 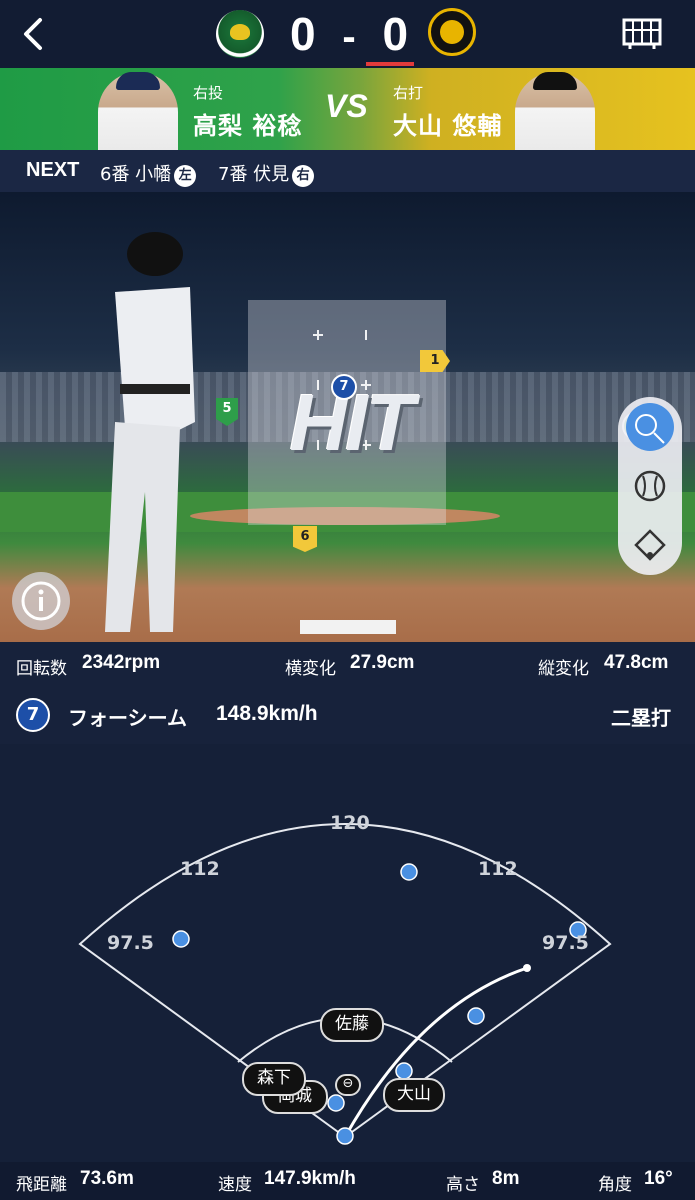 What do you see at coordinates (555, 111) in the screenshot?
I see `batter-photo` at bounding box center [555, 111].